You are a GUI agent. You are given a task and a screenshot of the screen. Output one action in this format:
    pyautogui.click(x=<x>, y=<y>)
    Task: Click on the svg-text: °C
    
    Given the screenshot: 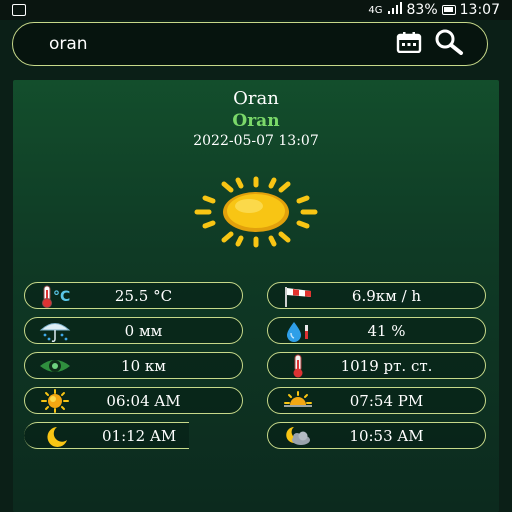 What is the action you would take?
    pyautogui.click(x=61, y=297)
    